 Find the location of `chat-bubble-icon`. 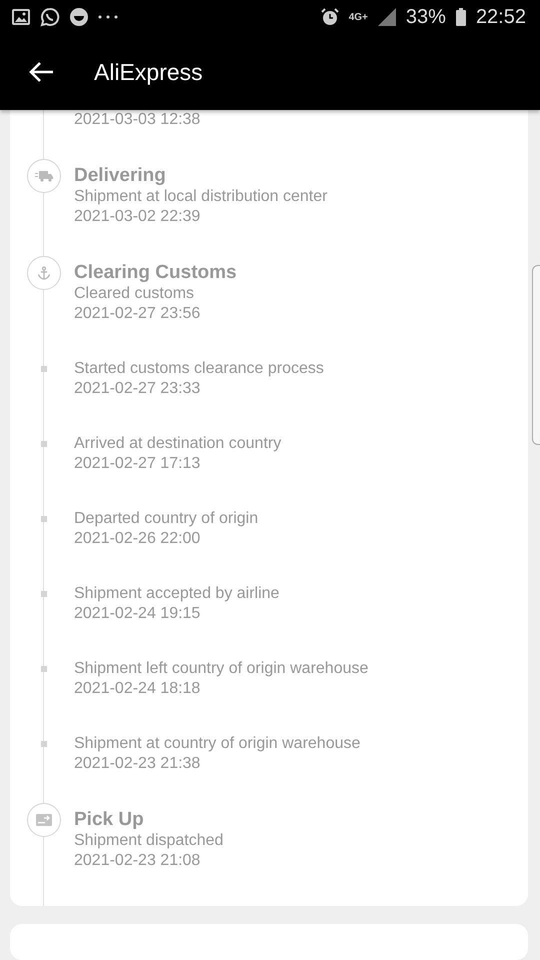

chat-bubble-icon is located at coordinates (50, 17).